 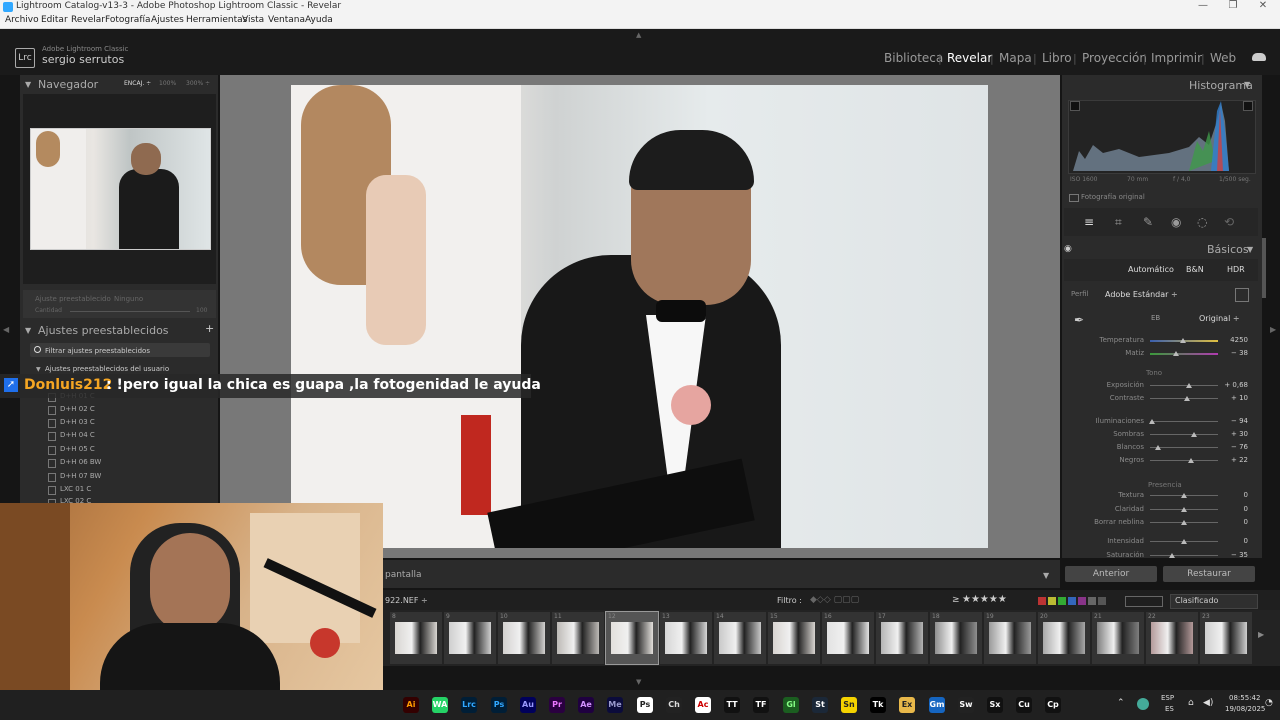 What do you see at coordinates (674, 705) in the screenshot?
I see `taskbar-app-icon: Ch` at bounding box center [674, 705].